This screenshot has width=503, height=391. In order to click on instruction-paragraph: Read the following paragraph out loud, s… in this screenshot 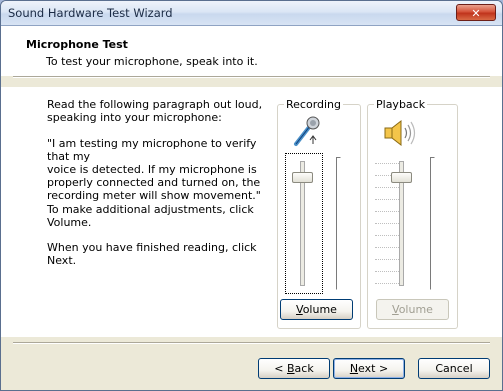, I will do `click(159, 111)`.